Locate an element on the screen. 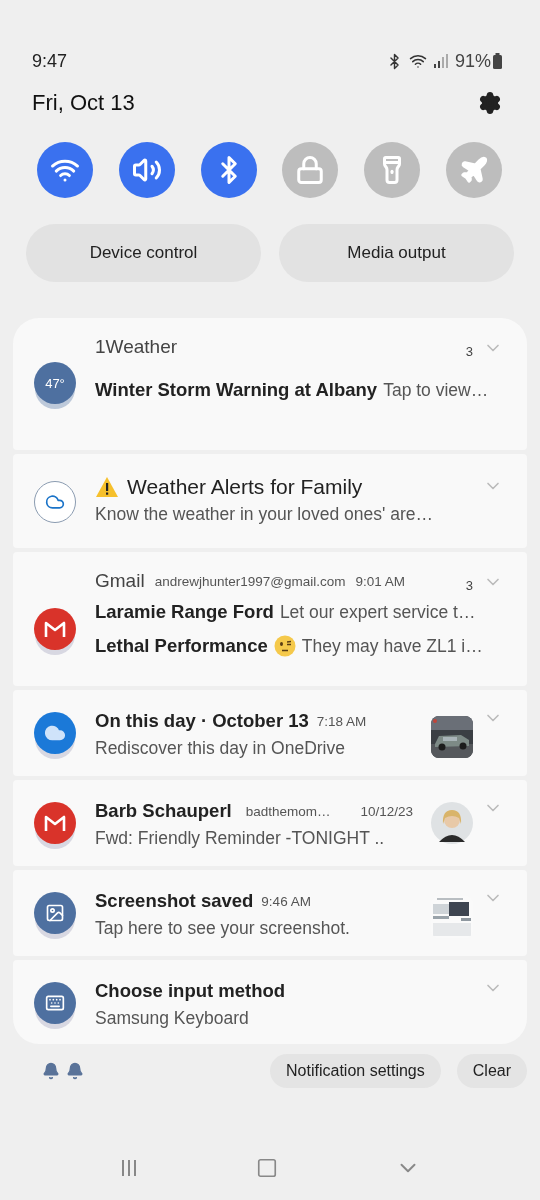 The height and width of the screenshot is (1200, 540). clear-button: Clear is located at coordinates (491, 1071).